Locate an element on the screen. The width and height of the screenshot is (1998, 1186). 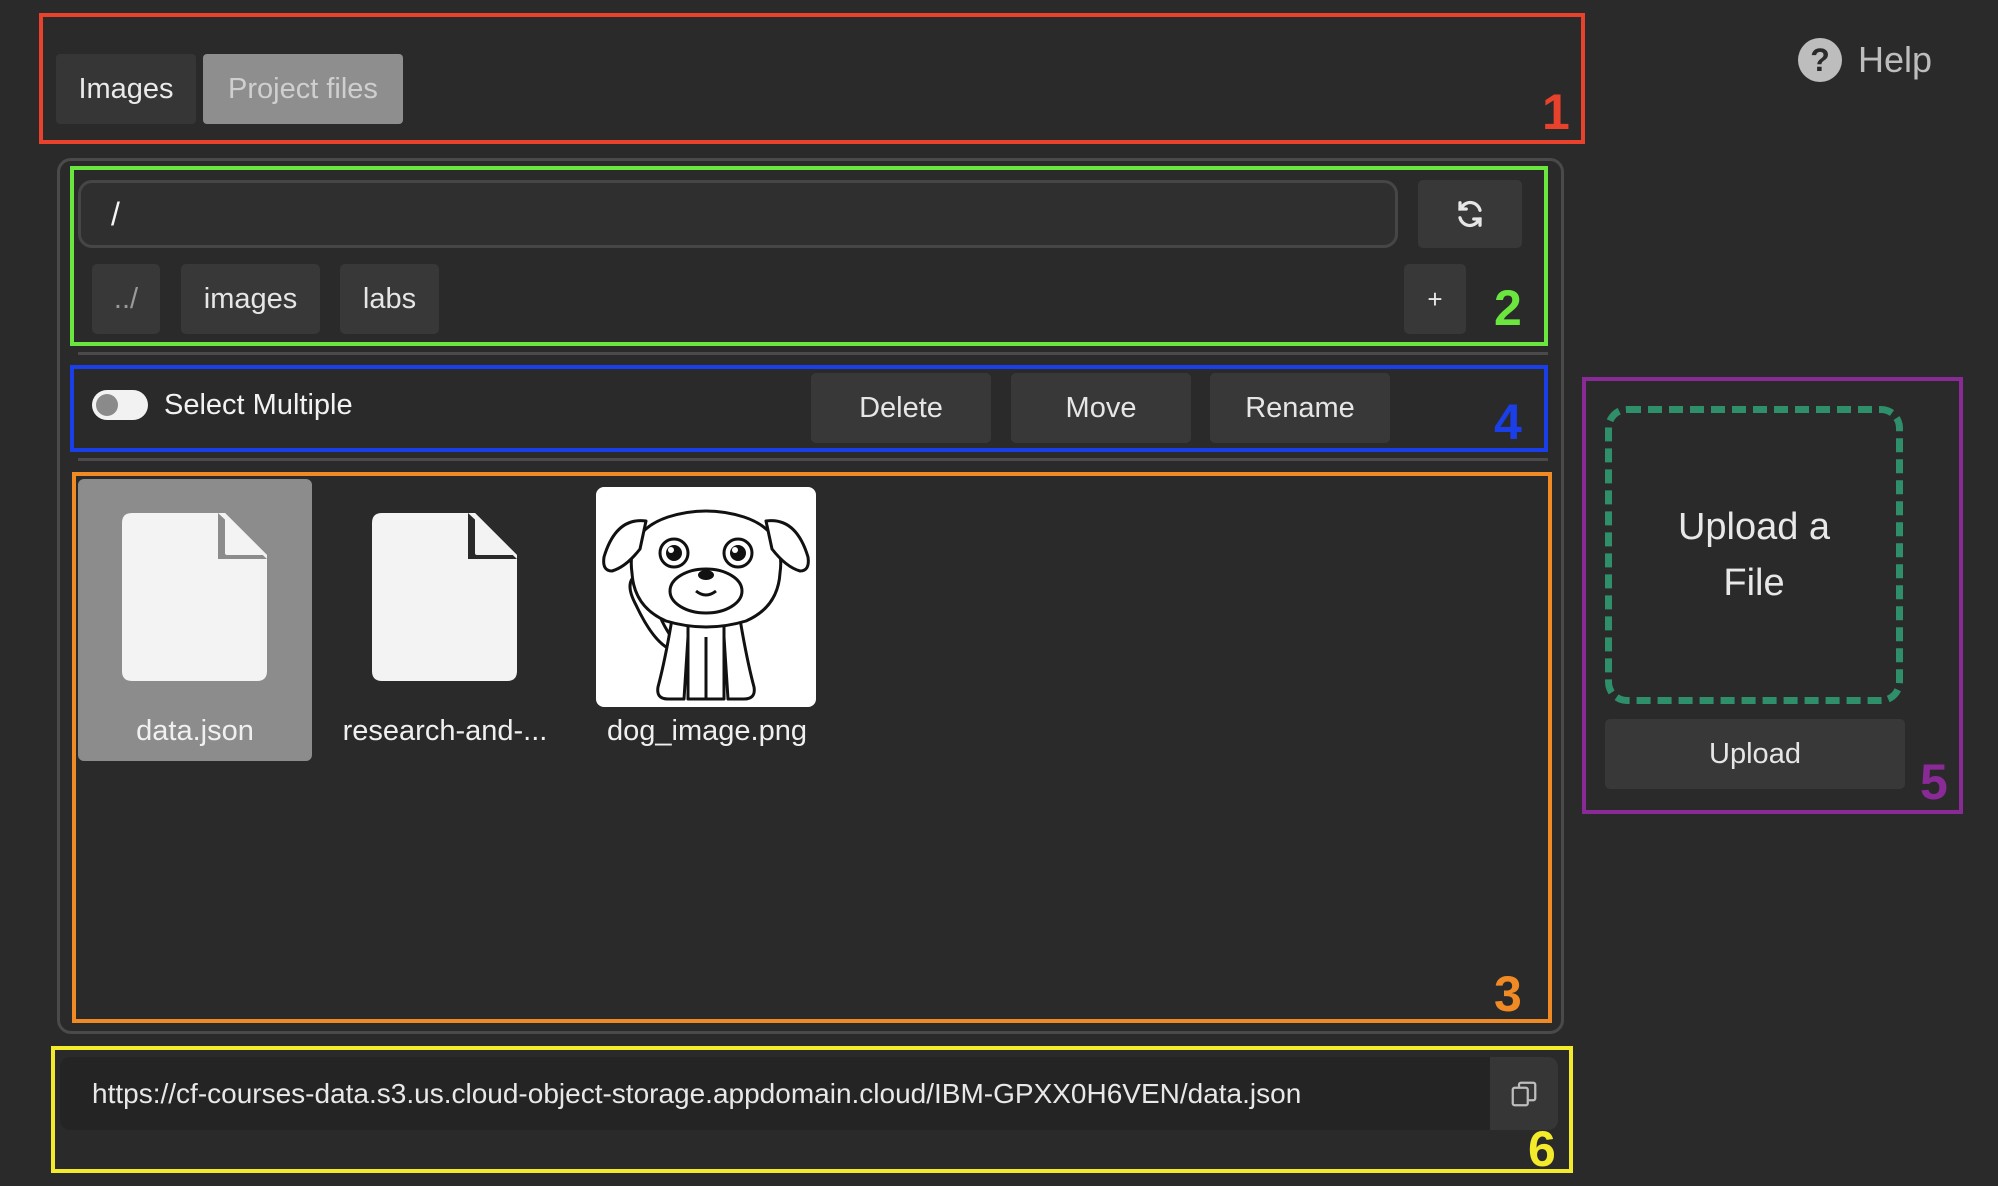
folder-parent-label: ../ is located at coordinates (126, 298).